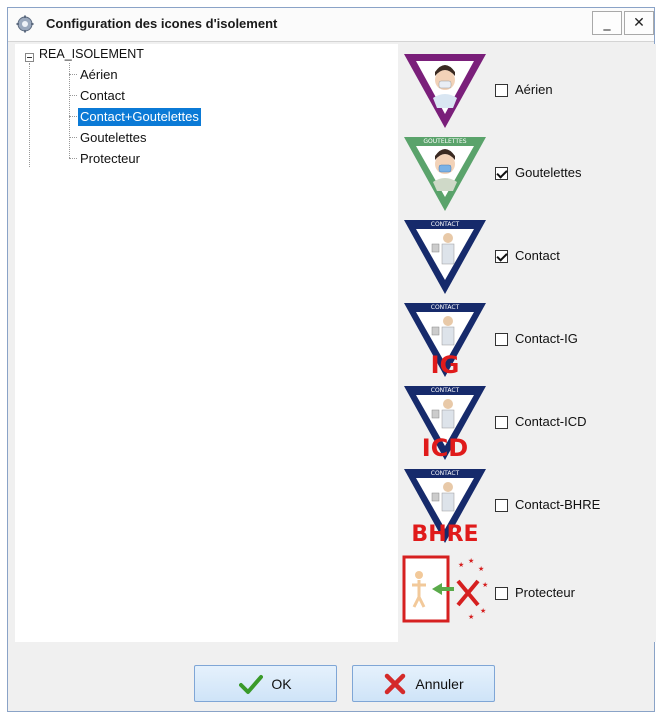  What do you see at coordinates (445, 224) in the screenshot?
I see `contact-banner: CONTACT` at bounding box center [445, 224].